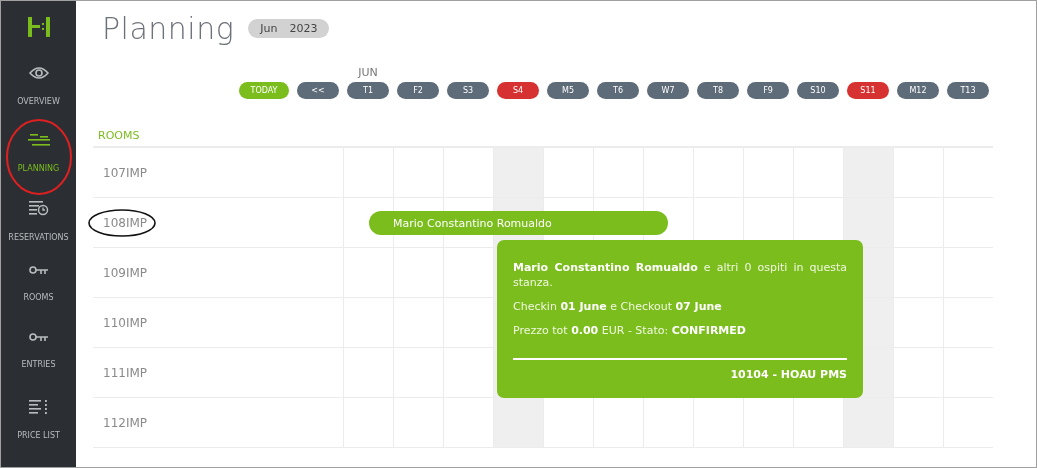 The width and height of the screenshot is (1037, 468). Describe the element at coordinates (125, 372) in the screenshot. I see `room-name: 111IMP` at that location.